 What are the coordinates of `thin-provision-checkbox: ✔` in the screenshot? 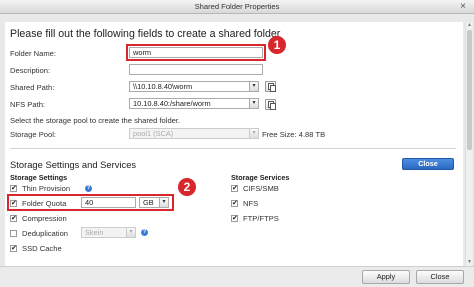 It's located at (13, 188).